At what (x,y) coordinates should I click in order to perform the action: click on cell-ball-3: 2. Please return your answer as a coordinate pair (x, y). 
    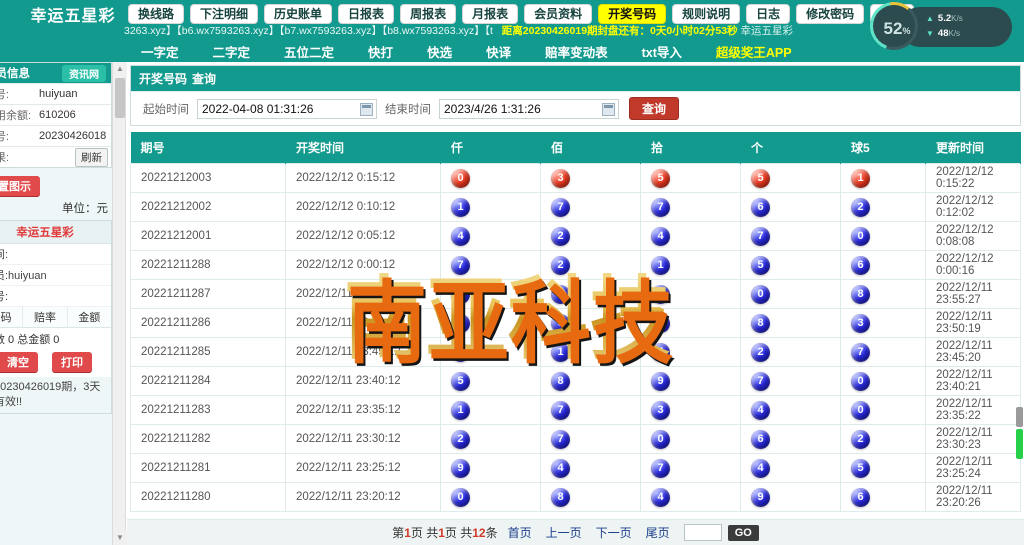
    Looking at the image, I should click on (690, 323).